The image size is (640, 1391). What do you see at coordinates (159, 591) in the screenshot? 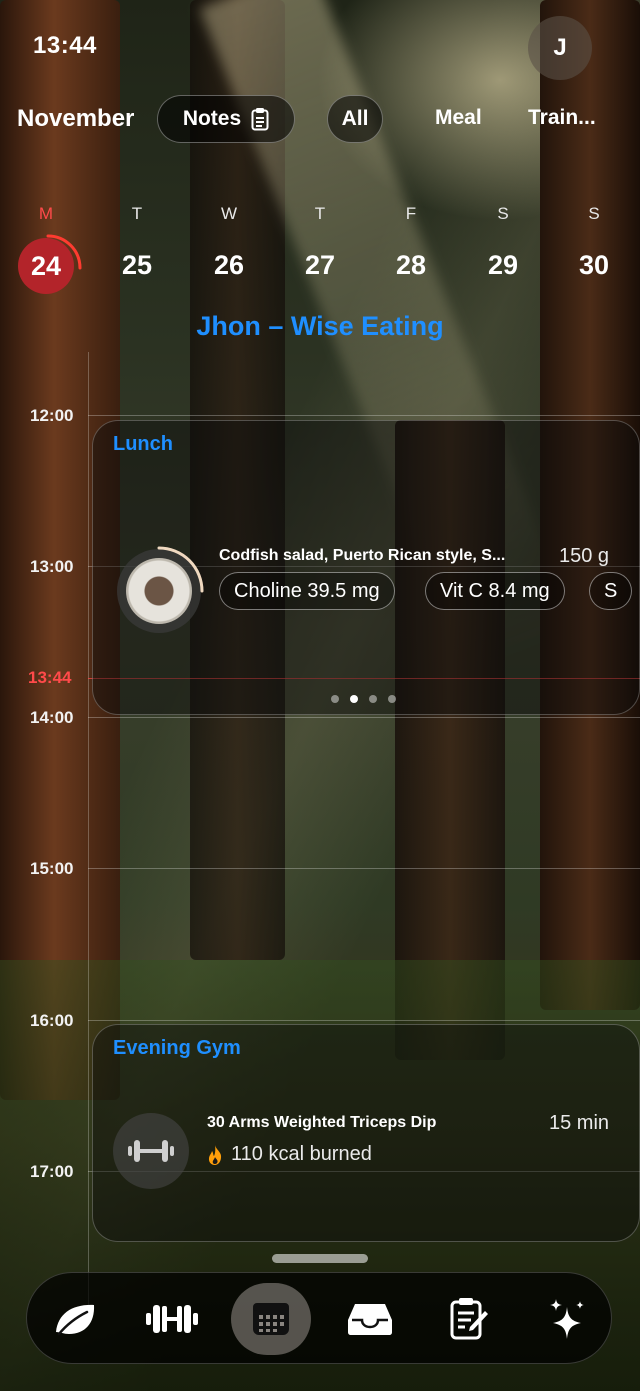
I see `food-image` at bounding box center [159, 591].